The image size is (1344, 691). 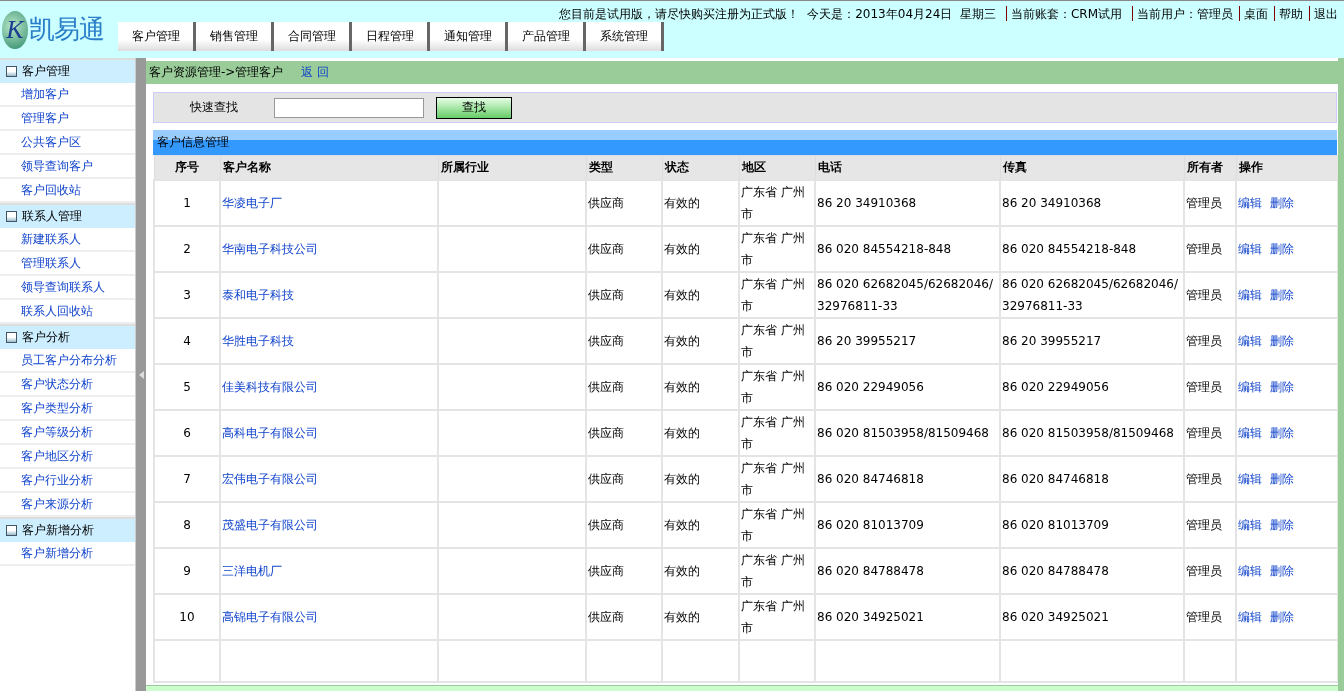 What do you see at coordinates (67, 336) in the screenshot?
I see `sidebar-section-header: 客户分析` at bounding box center [67, 336].